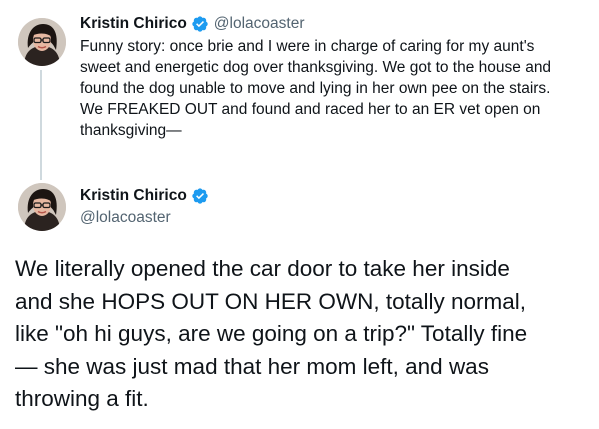 Image resolution: width=599 pixels, height=429 pixels. Describe the element at coordinates (144, 207) in the screenshot. I see `tweet-2-header: Kristin Chirico @lolacoaster` at that location.